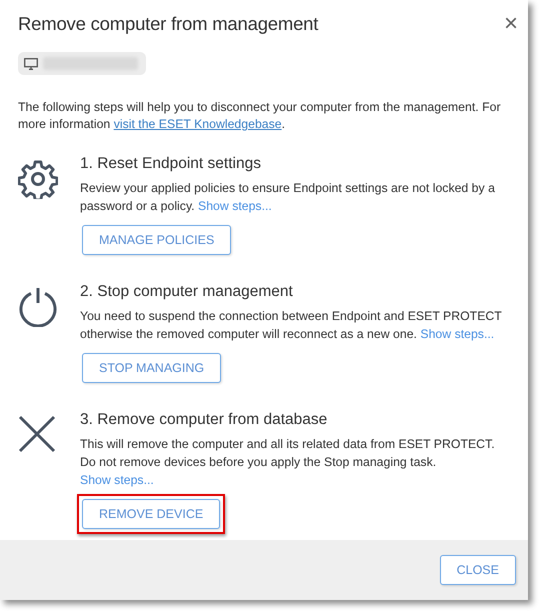 This screenshot has width=547, height=616. What do you see at coordinates (157, 240) in the screenshot?
I see `action-button: MANAGE POLICIES` at bounding box center [157, 240].